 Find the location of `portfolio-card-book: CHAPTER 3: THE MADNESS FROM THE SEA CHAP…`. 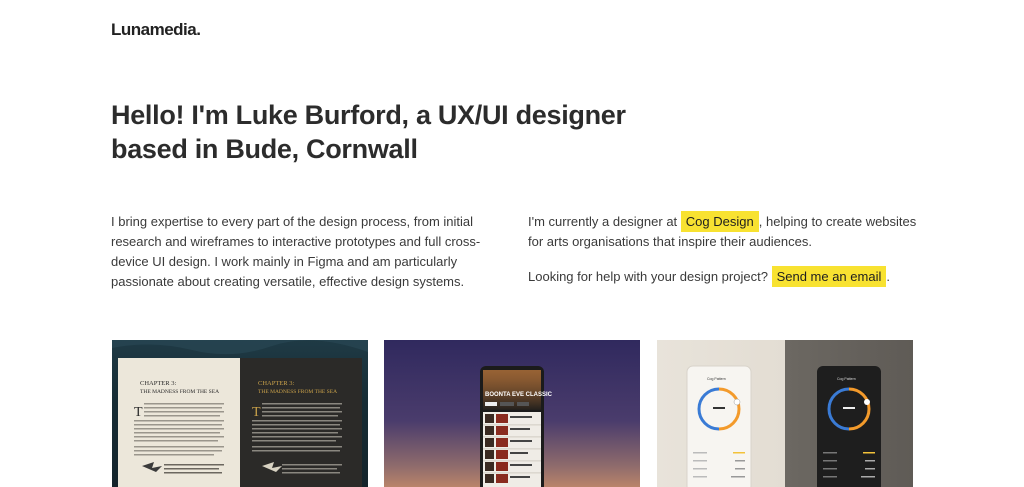

portfolio-card-book: CHAPTER 3: THE MADNESS FROM THE SEA CHAP… is located at coordinates (240, 413).